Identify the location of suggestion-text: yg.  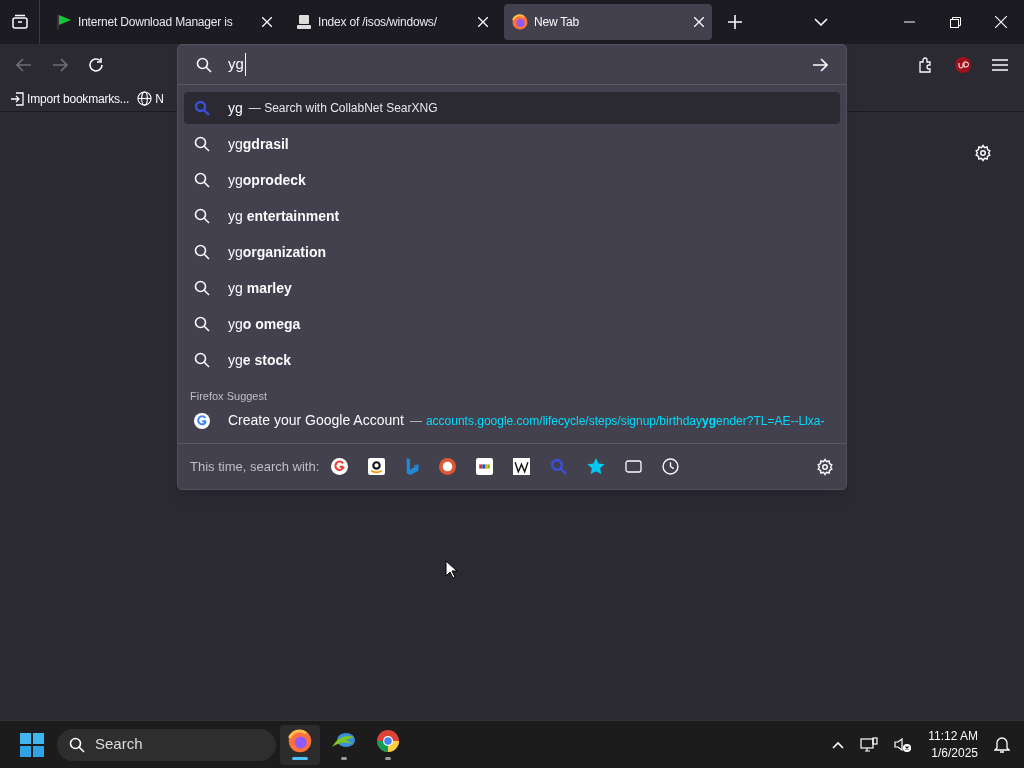
(235, 108).